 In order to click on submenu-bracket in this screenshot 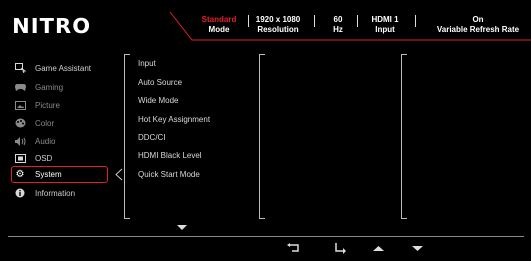, I will do `click(127, 136)`.